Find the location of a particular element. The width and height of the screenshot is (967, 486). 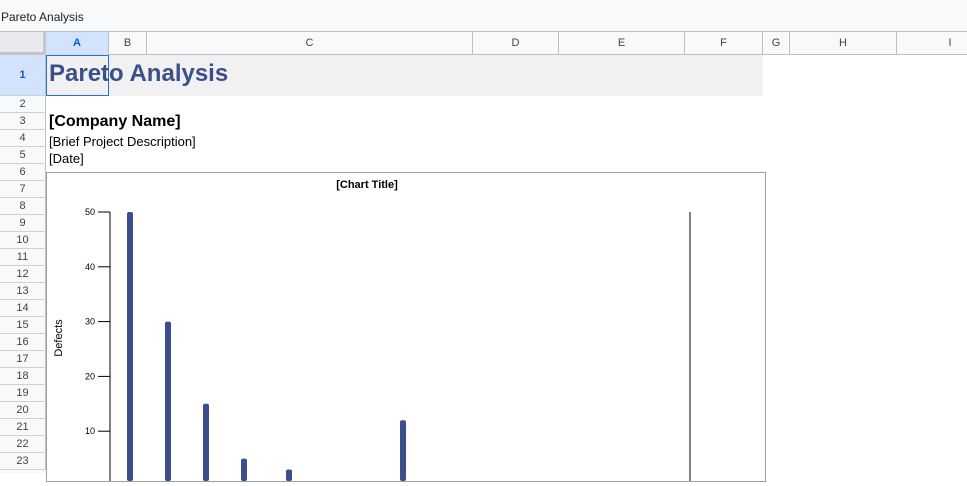

row-header-13: 13 is located at coordinates (23, 291).